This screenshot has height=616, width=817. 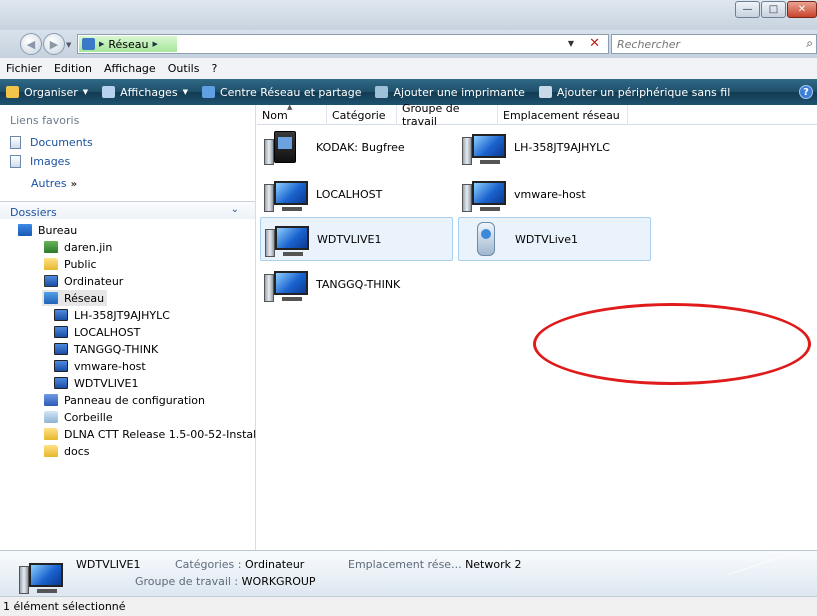 I want to click on details-category: Catégories : Ordinateur, so click(x=239, y=564).